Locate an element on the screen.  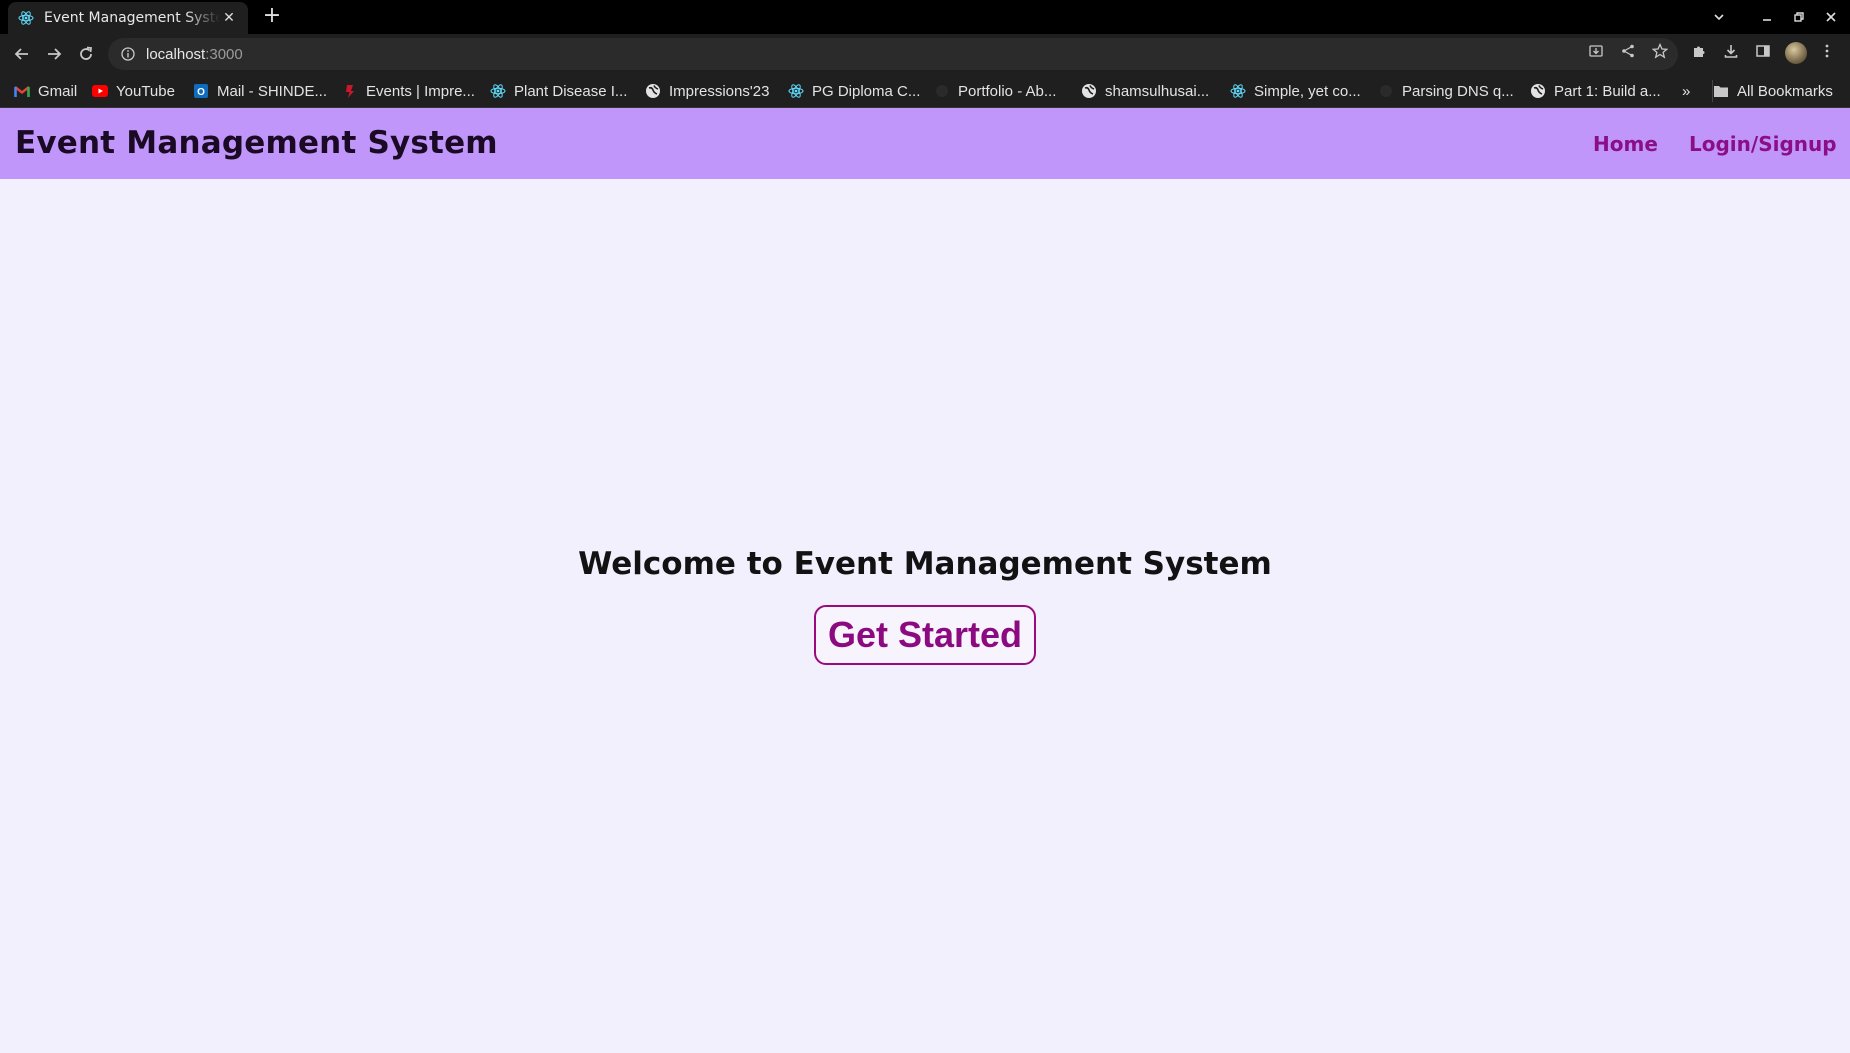
hero-title: Welcome to Event Management System is located at coordinates (925, 564).